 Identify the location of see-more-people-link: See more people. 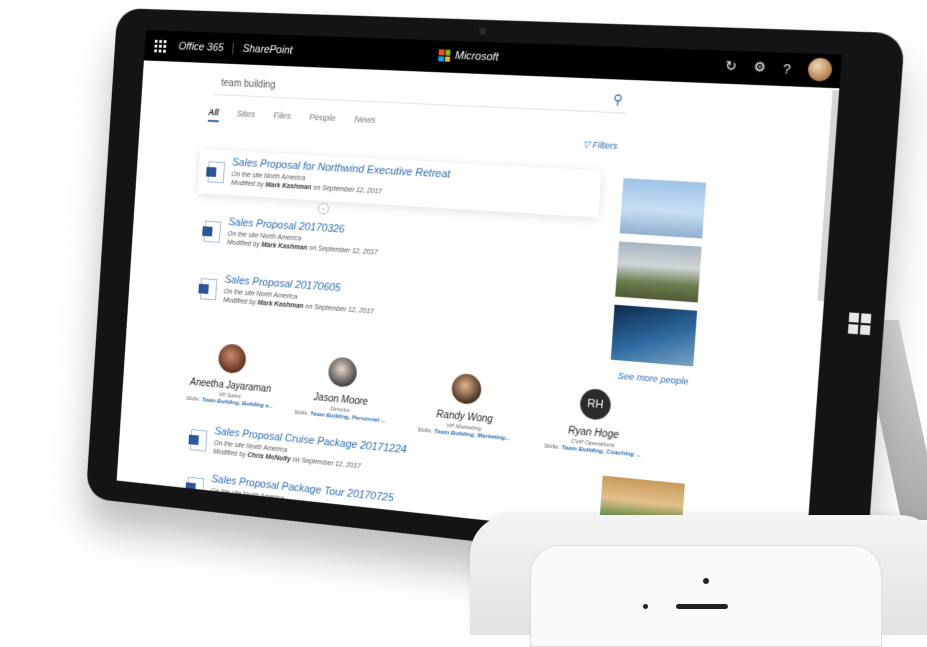
(652, 379).